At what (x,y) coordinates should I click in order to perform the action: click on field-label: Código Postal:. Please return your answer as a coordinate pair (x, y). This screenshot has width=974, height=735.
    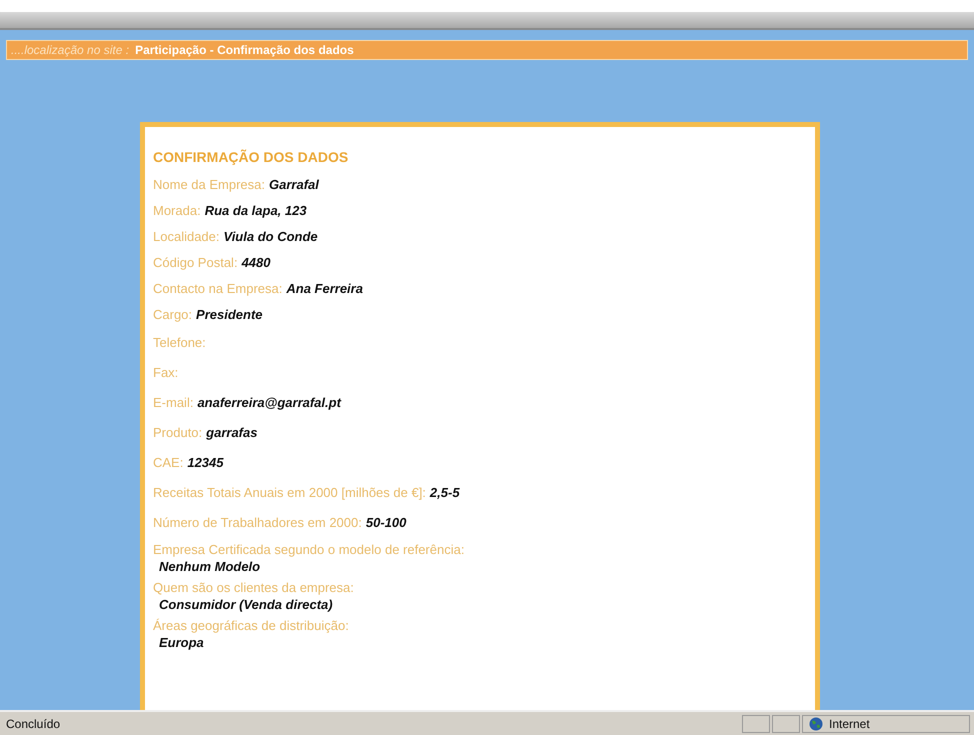
    Looking at the image, I should click on (195, 262).